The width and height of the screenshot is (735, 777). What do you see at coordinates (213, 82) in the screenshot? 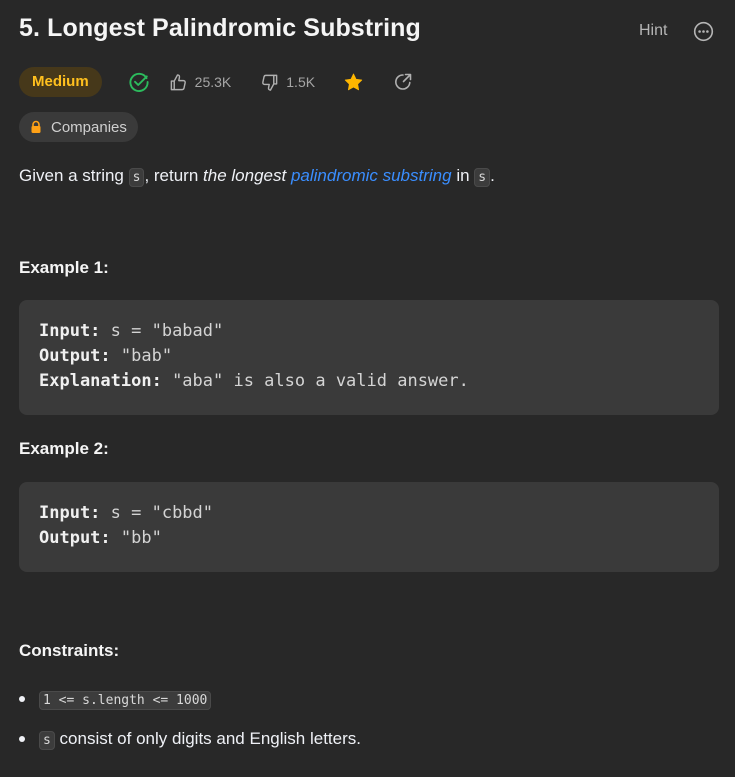
I see `like-count: 25.3K` at bounding box center [213, 82].